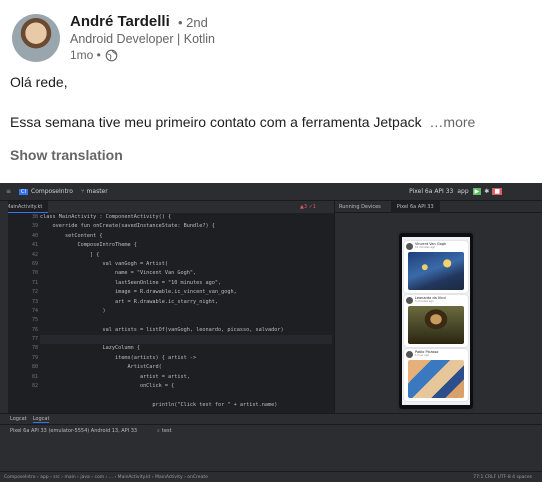  Describe the element at coordinates (52, 191) in the screenshot. I see `project-name: ComposeIntro` at that location.